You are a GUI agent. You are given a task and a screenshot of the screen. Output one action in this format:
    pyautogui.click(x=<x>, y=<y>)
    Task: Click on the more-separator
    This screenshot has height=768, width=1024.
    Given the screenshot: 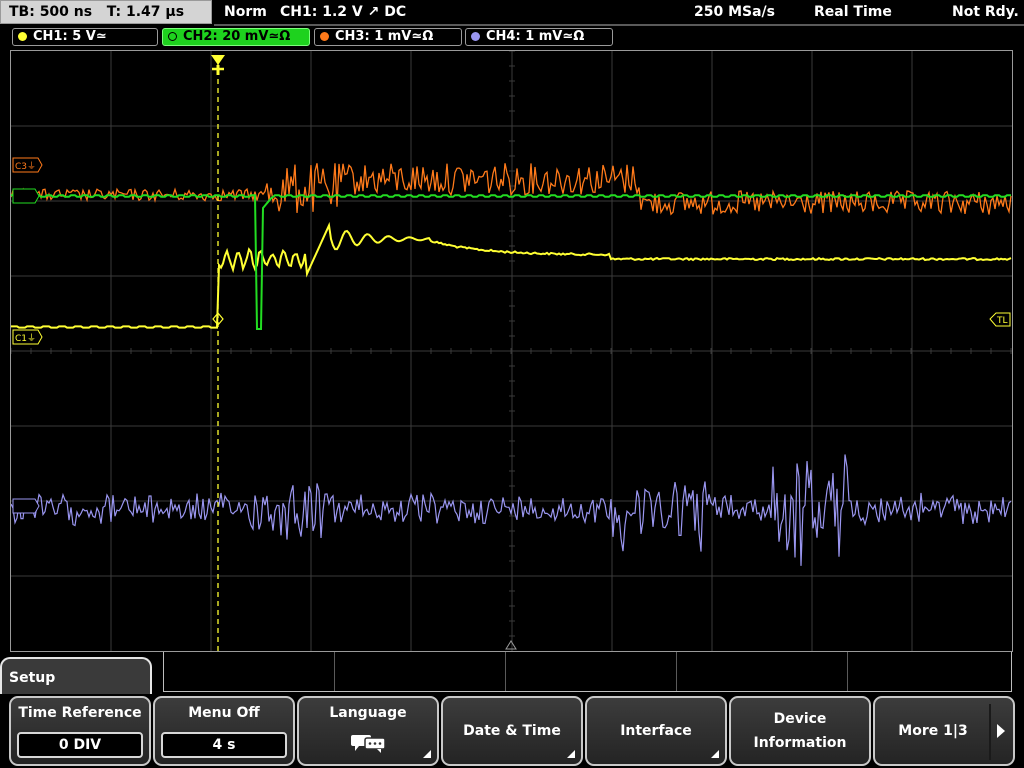 What is the action you would take?
    pyautogui.click(x=990, y=732)
    